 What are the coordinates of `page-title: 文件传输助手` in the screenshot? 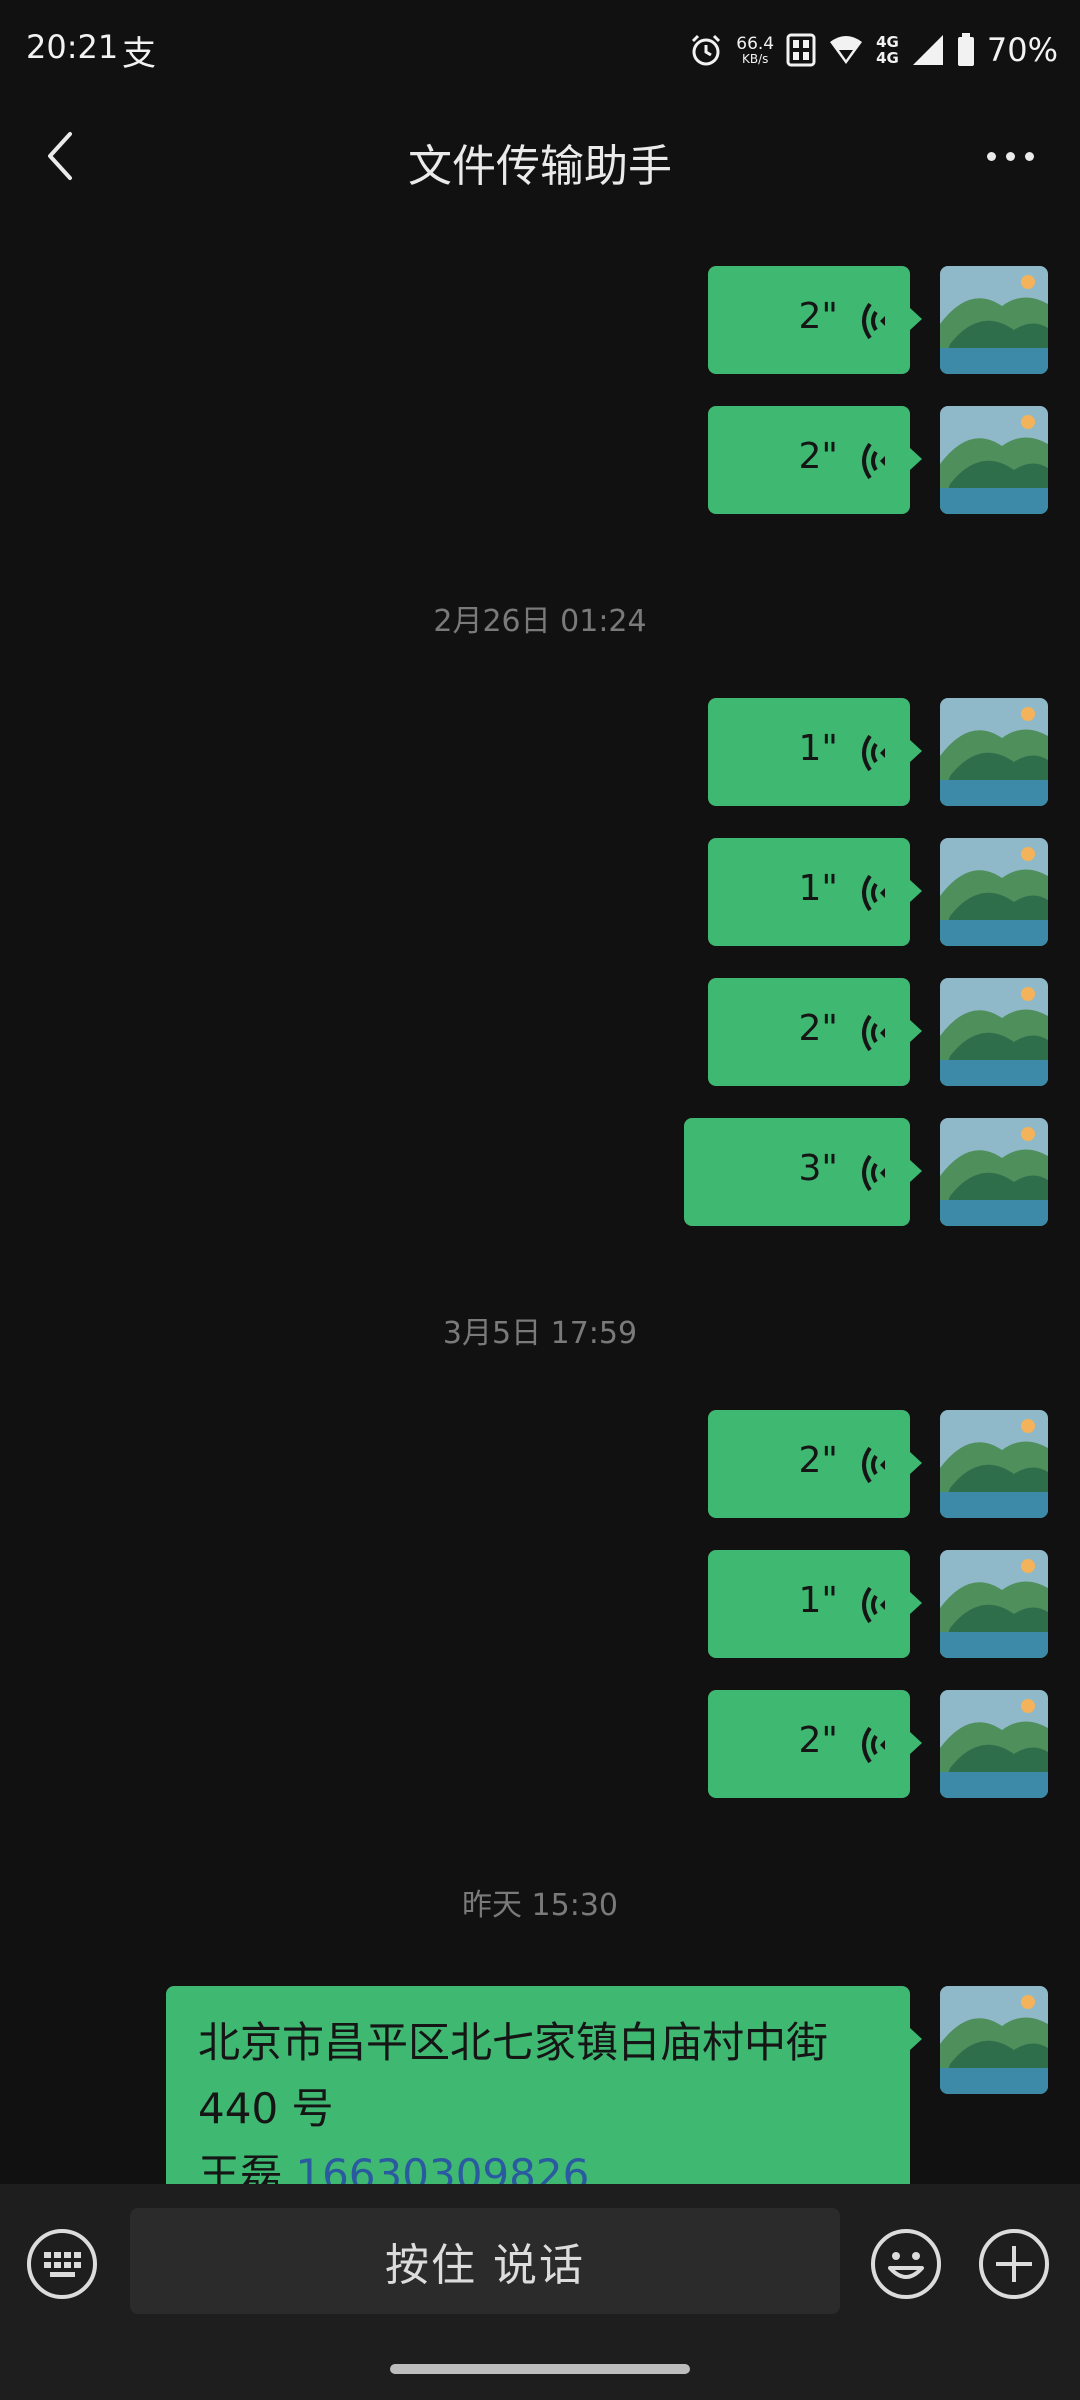 It's located at (540, 166).